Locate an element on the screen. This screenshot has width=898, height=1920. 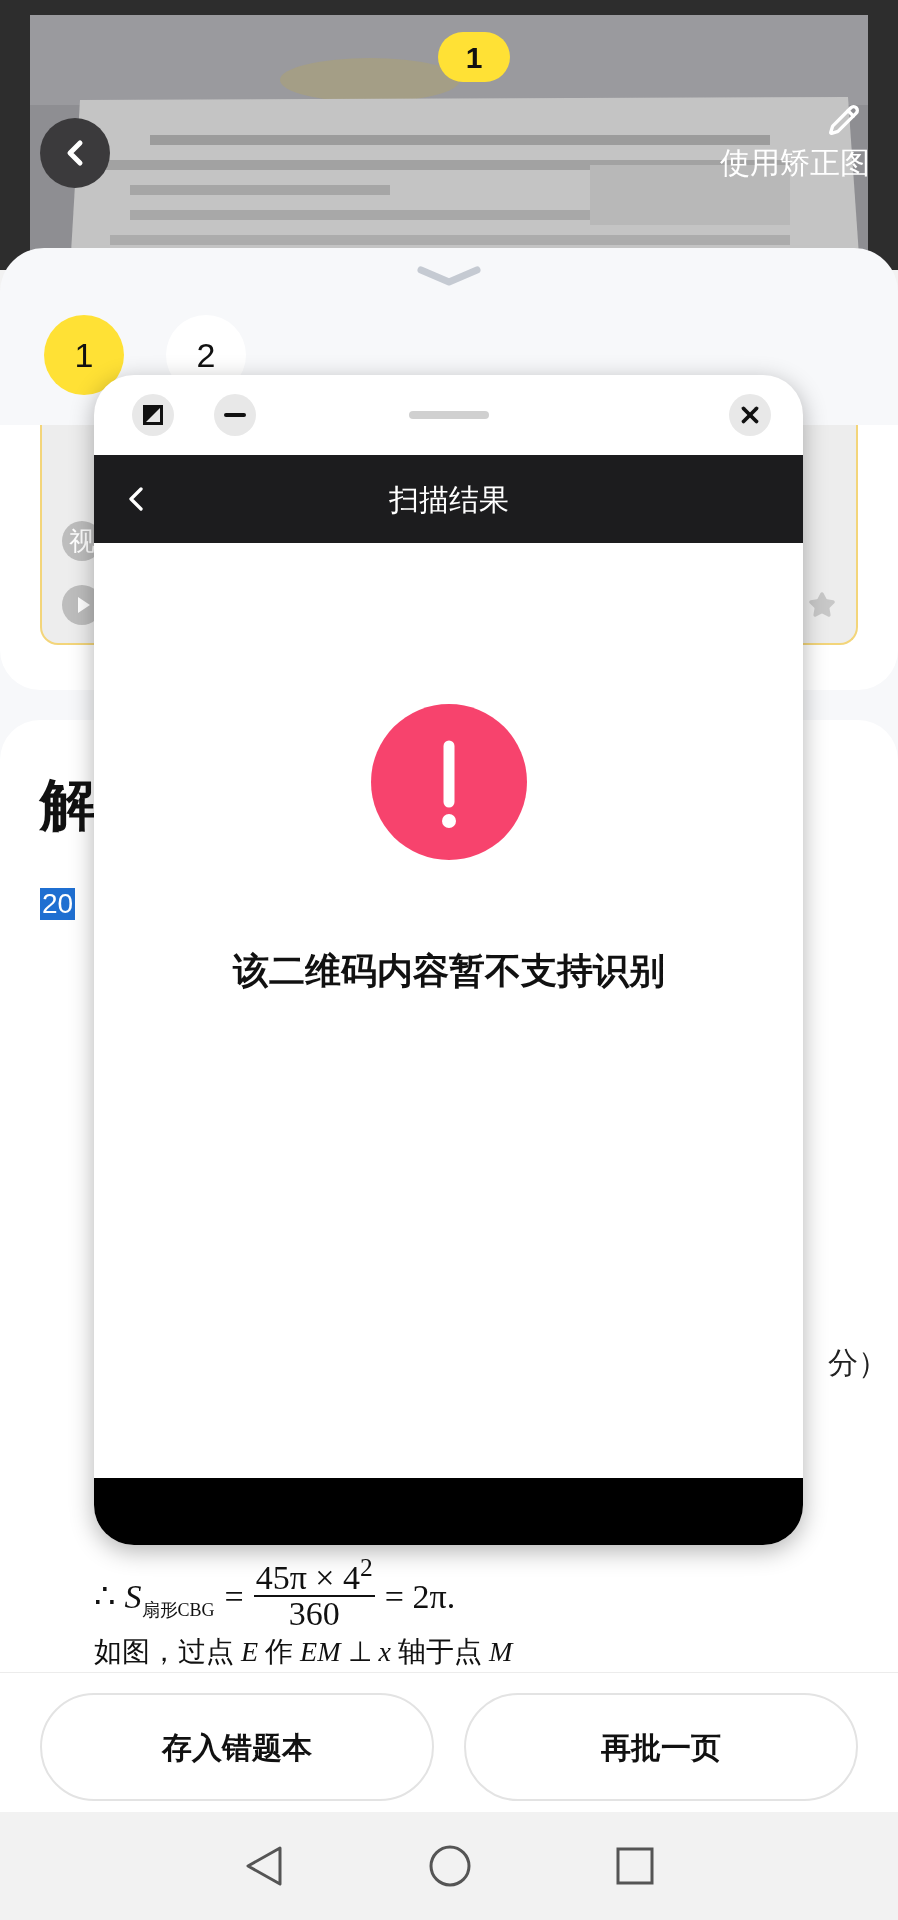
home-nav-icon is located at coordinates (450, 1866).